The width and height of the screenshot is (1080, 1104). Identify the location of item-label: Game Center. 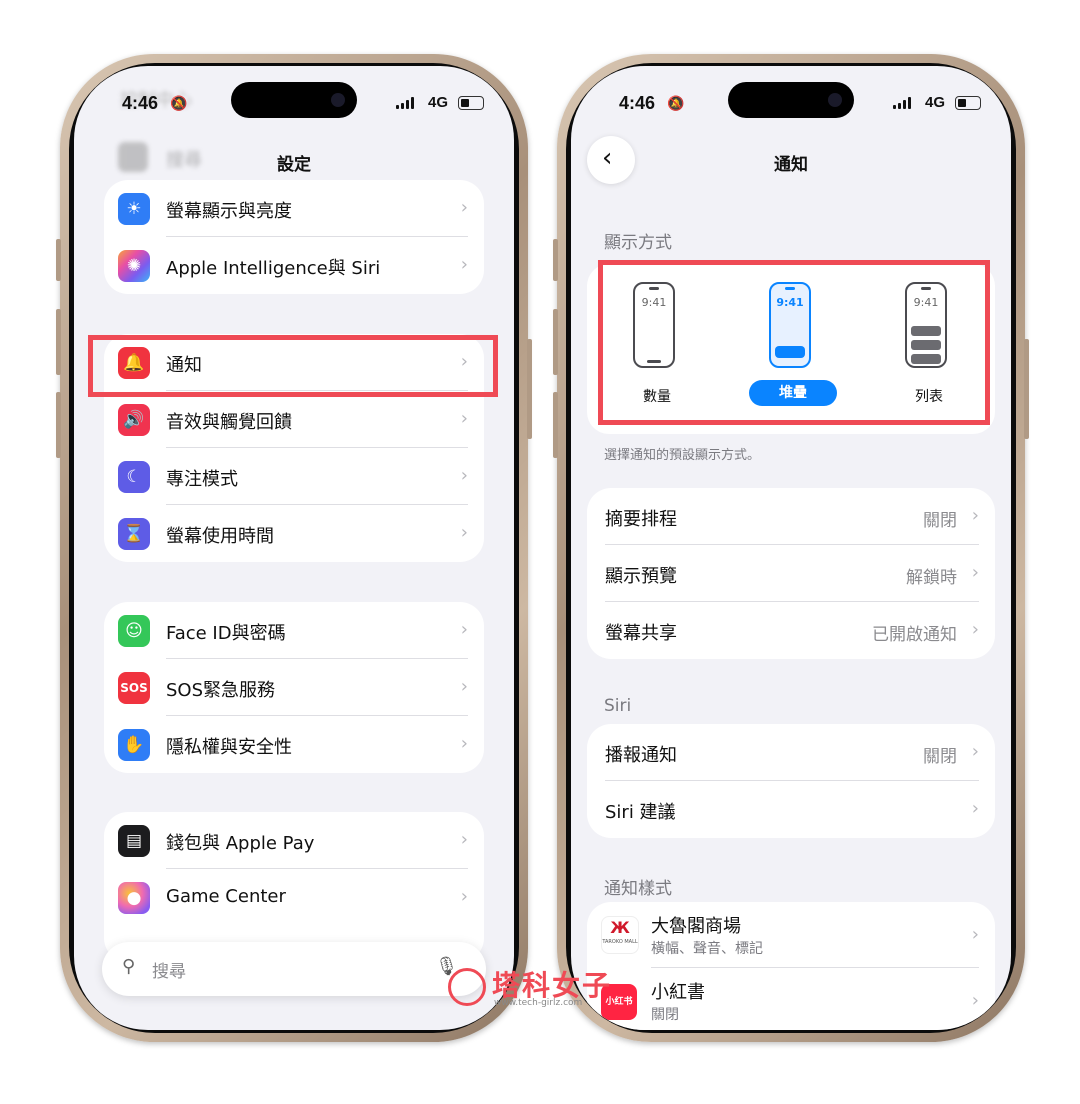
(226, 896).